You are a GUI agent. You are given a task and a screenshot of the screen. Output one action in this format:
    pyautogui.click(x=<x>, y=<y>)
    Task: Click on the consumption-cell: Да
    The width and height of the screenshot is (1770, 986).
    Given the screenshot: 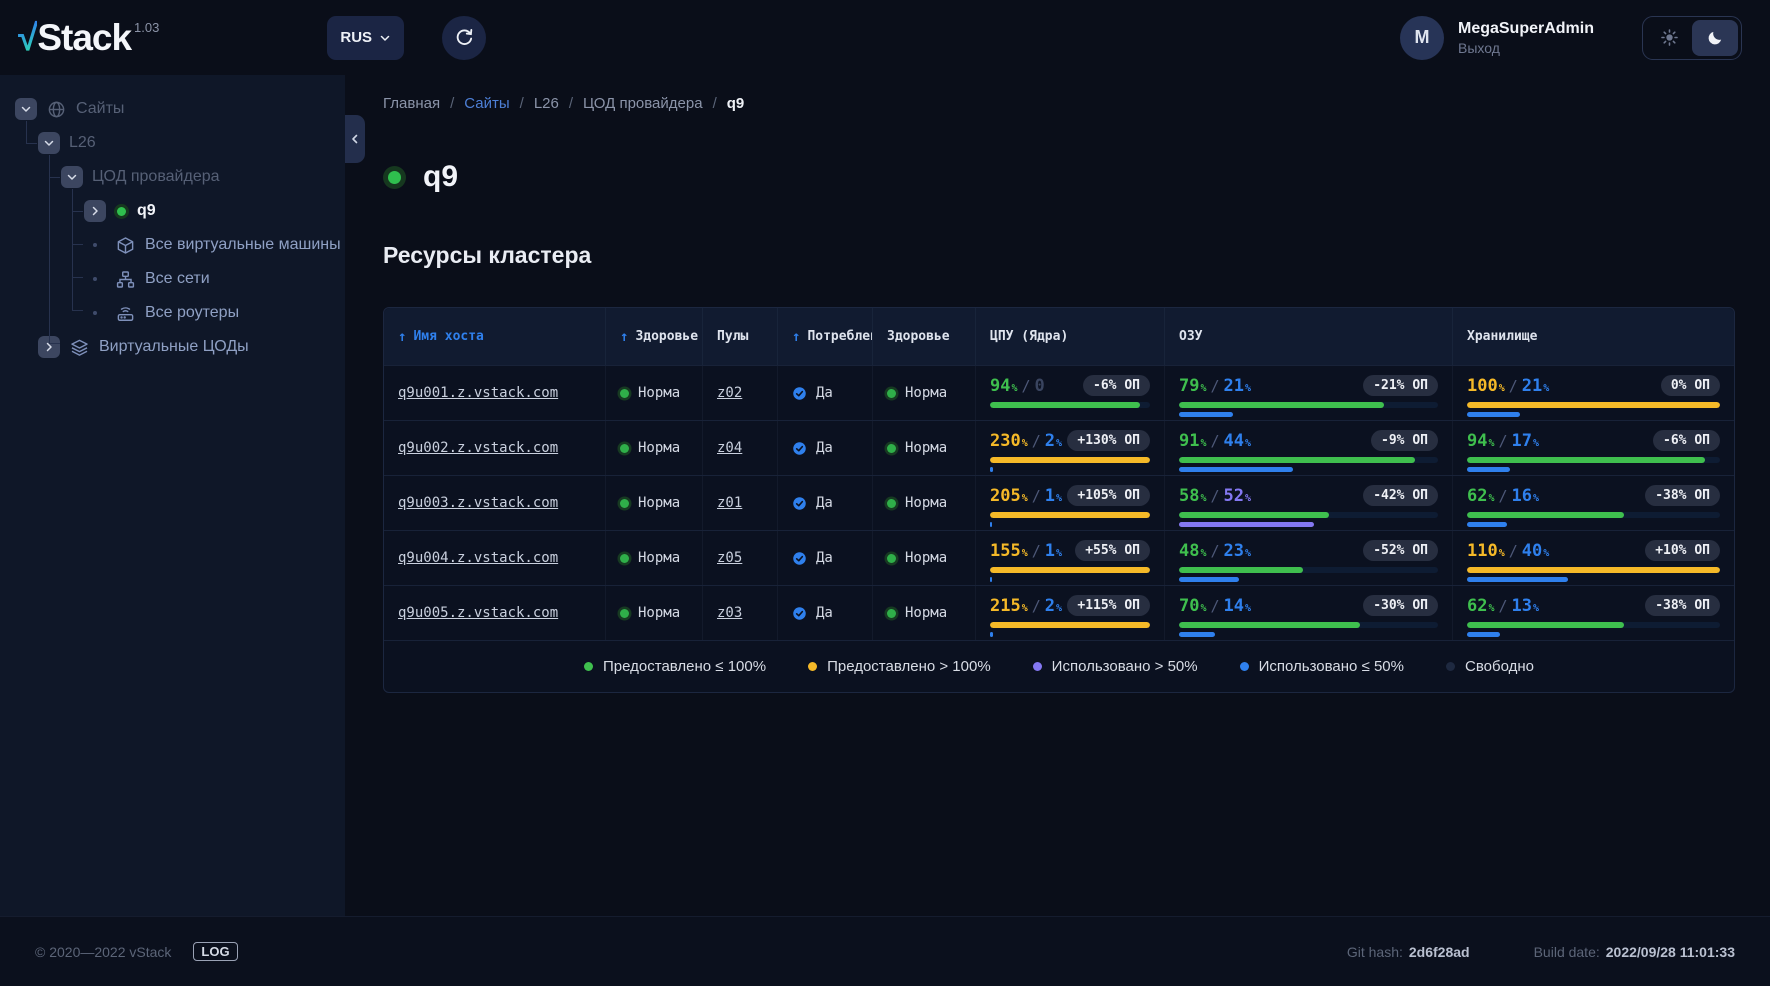 What is the action you would take?
    pyautogui.click(x=825, y=503)
    